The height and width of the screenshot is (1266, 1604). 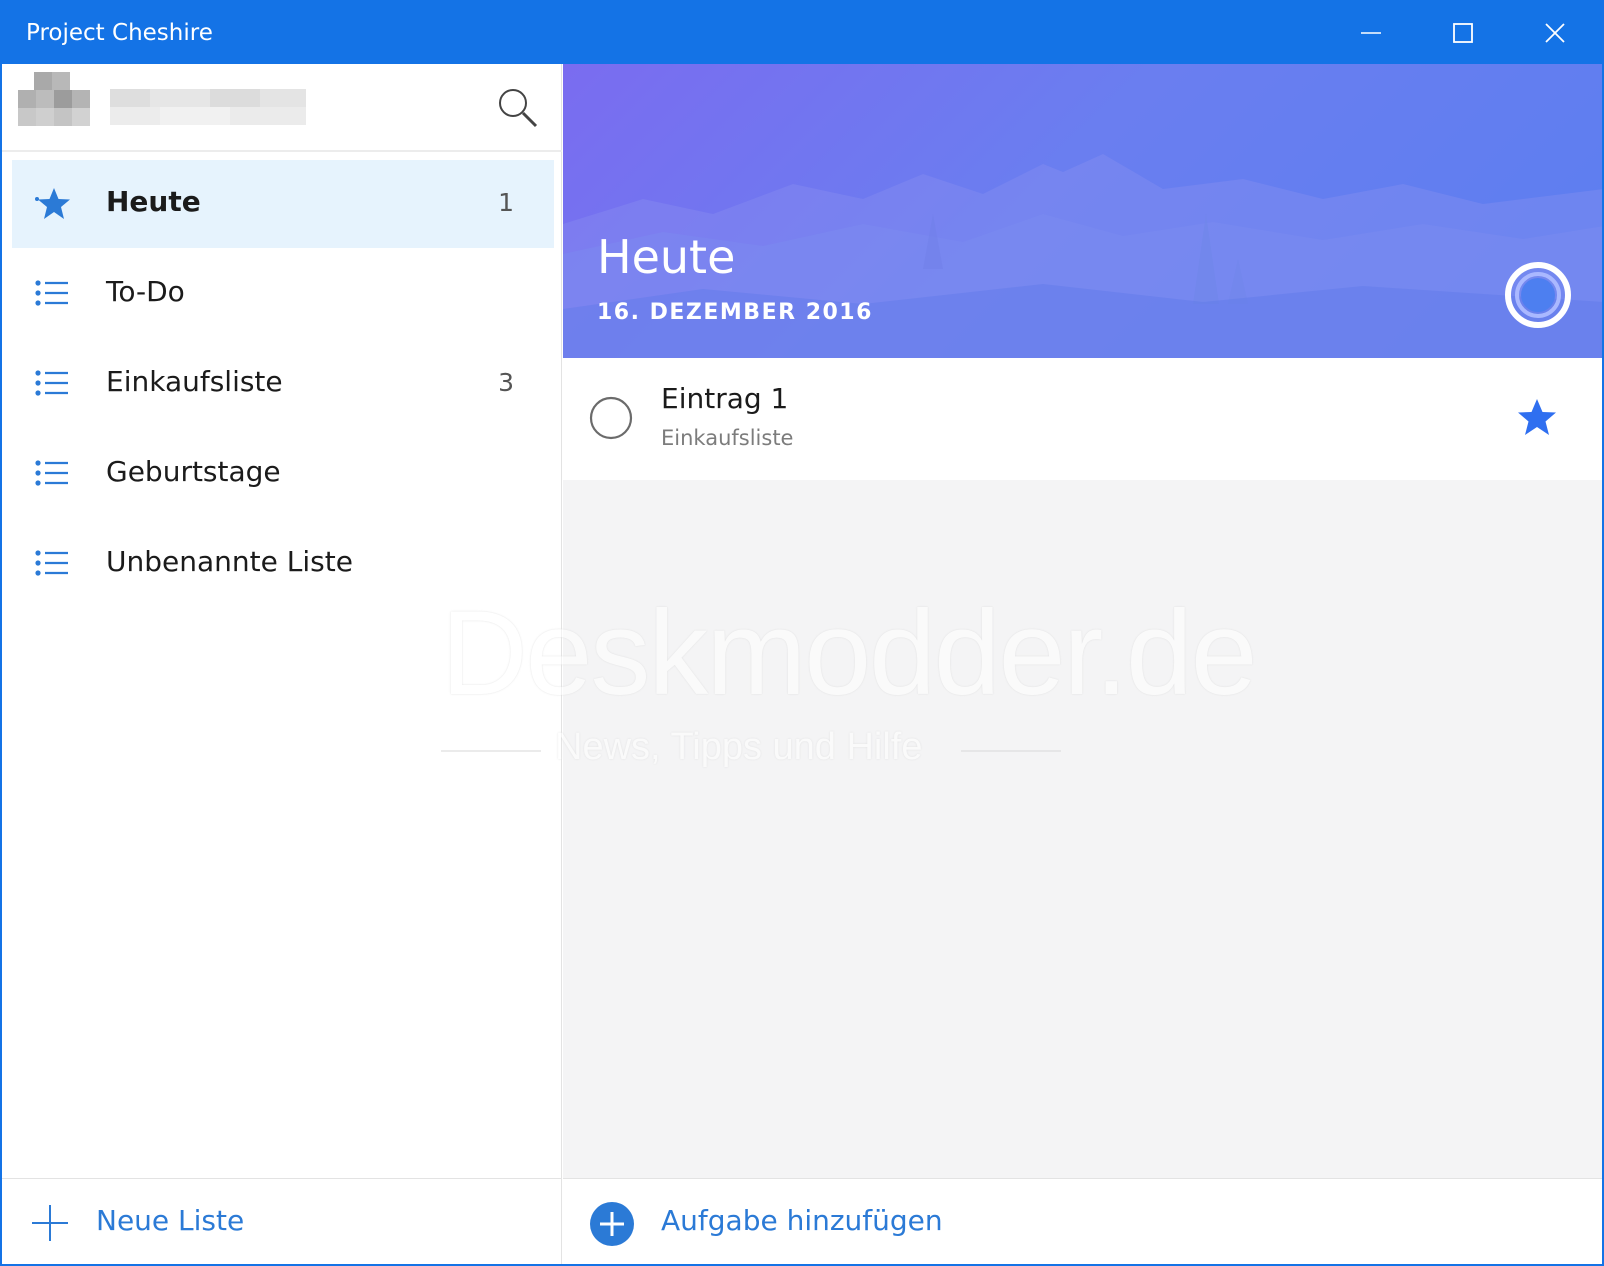 What do you see at coordinates (145, 291) in the screenshot?
I see `sidebar-item-label: To-Do` at bounding box center [145, 291].